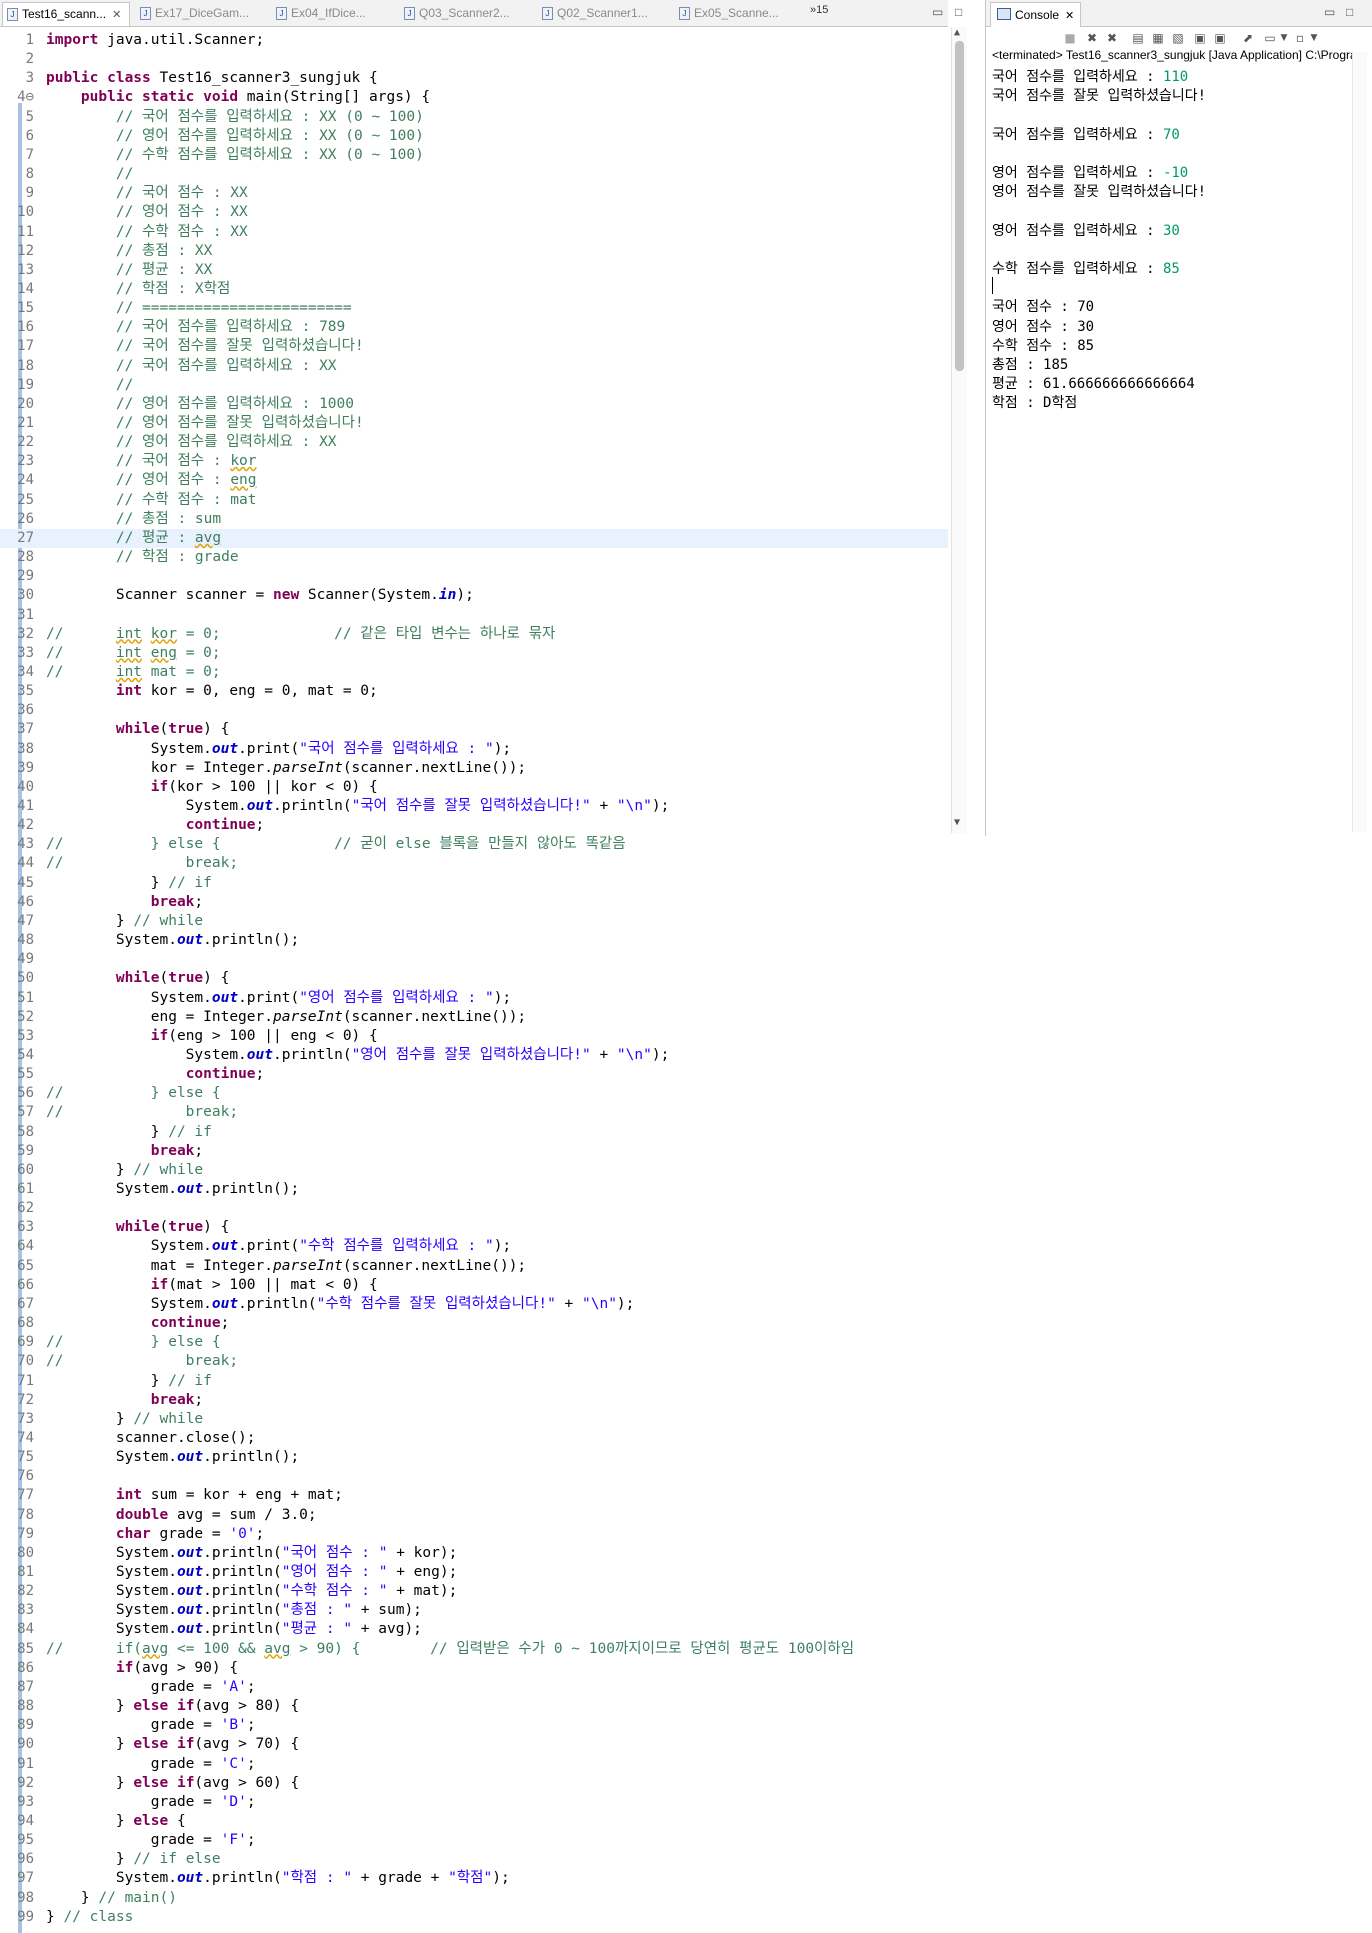 This screenshot has height=1933, width=1372. I want to click on code-line: 15 // ========================, so click(474, 308).